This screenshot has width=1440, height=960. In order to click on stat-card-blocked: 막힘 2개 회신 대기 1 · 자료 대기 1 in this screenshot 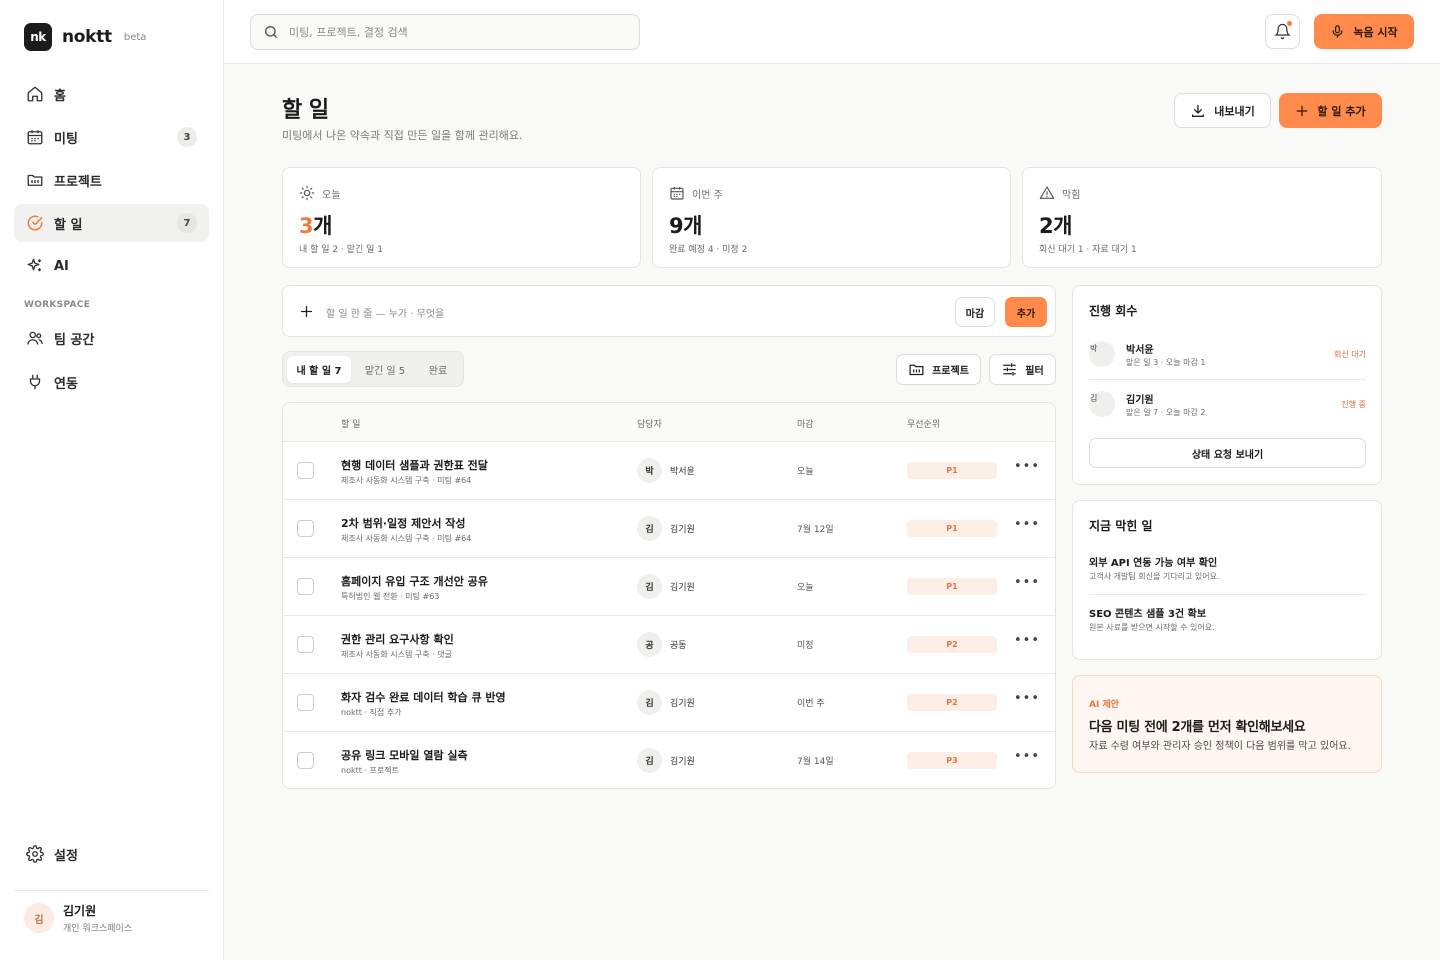, I will do `click(1202, 217)`.